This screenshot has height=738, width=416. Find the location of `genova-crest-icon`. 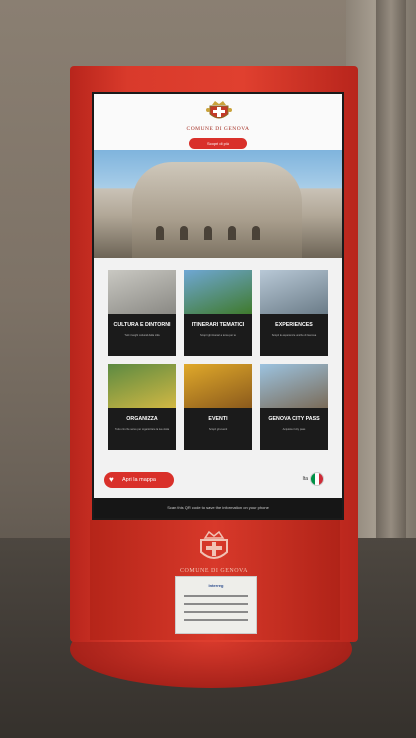

genova-crest-icon is located at coordinates (219, 110).